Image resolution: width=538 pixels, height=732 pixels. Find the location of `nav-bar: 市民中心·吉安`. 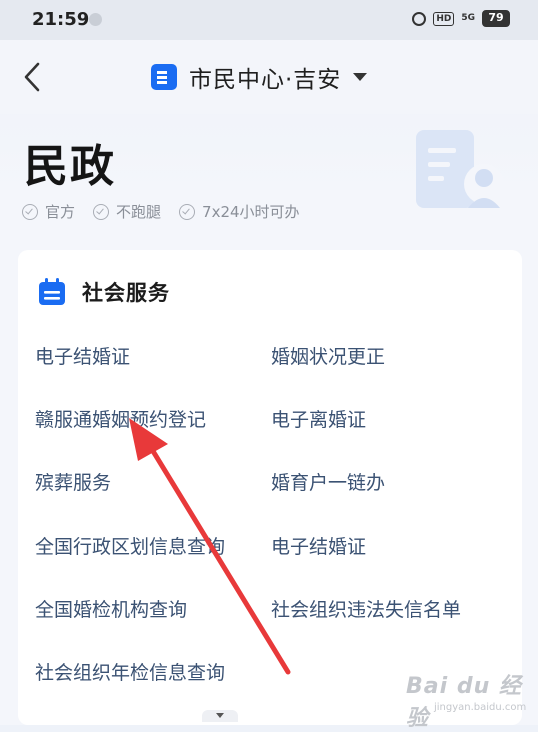

nav-bar: 市民中心·吉安 is located at coordinates (269, 77).